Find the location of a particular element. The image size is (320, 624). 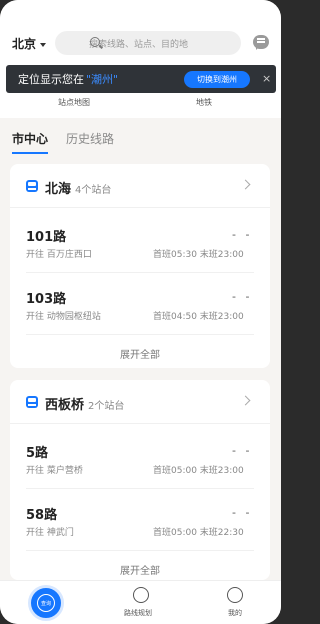

nav-profile-label: 我的 is located at coordinates (235, 613).